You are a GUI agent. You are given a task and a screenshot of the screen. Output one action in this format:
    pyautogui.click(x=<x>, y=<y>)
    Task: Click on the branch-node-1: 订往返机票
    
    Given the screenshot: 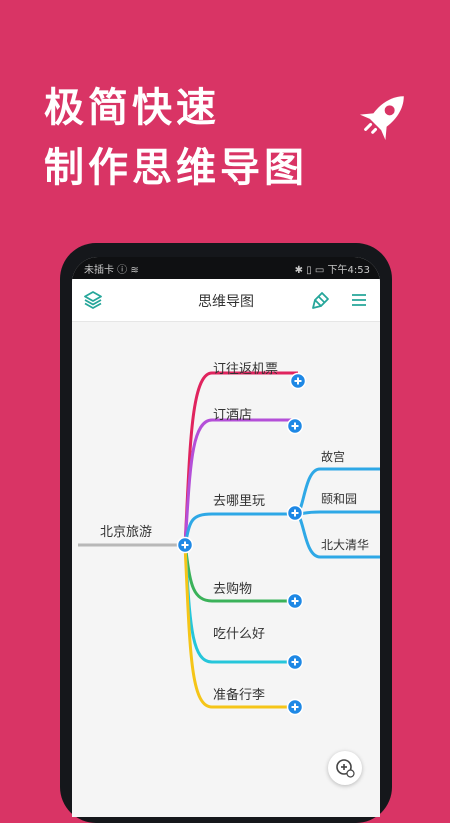 What is the action you would take?
    pyautogui.click(x=245, y=369)
    